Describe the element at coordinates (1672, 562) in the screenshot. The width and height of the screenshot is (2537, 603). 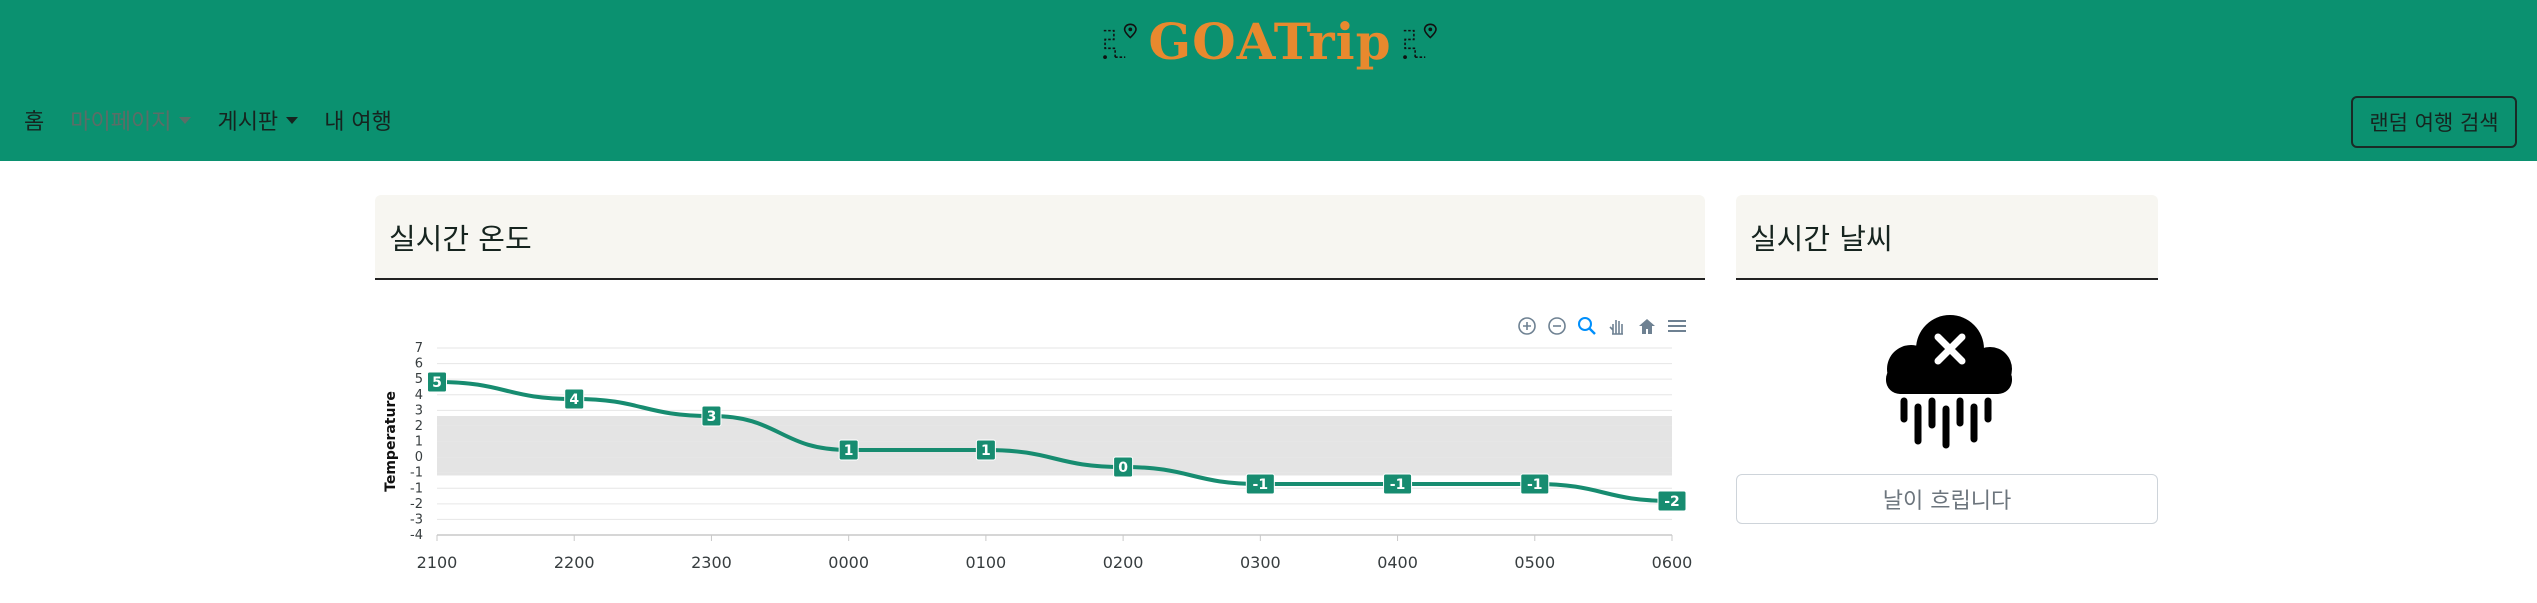
I see `x-tick-label: 0600` at that location.